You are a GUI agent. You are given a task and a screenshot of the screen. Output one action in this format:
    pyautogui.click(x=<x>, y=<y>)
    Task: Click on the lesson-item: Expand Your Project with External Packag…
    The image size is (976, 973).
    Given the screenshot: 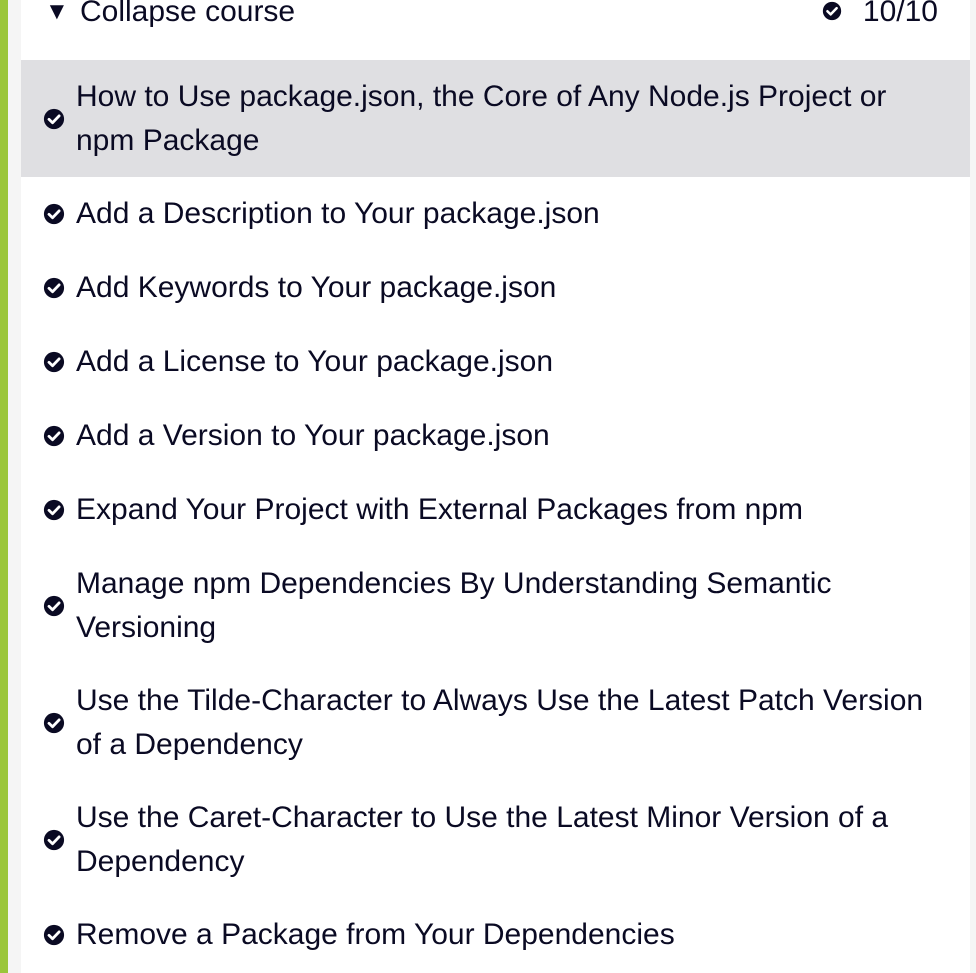 What is the action you would take?
    pyautogui.click(x=495, y=510)
    